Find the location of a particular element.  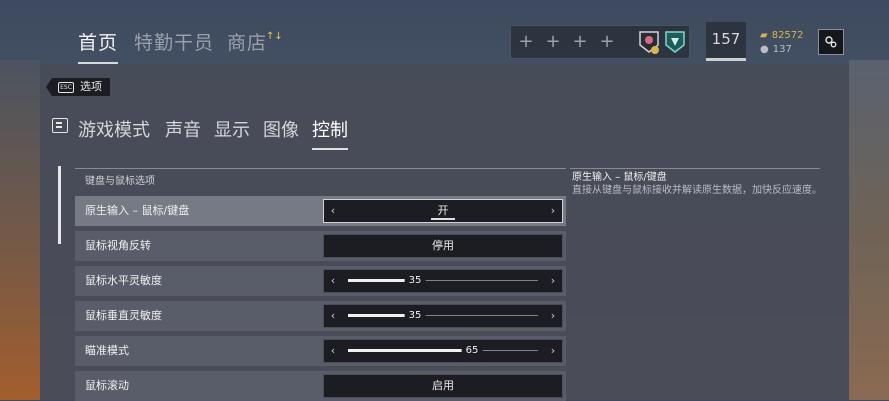

setting-label: 鼠标滚动 is located at coordinates (107, 385).